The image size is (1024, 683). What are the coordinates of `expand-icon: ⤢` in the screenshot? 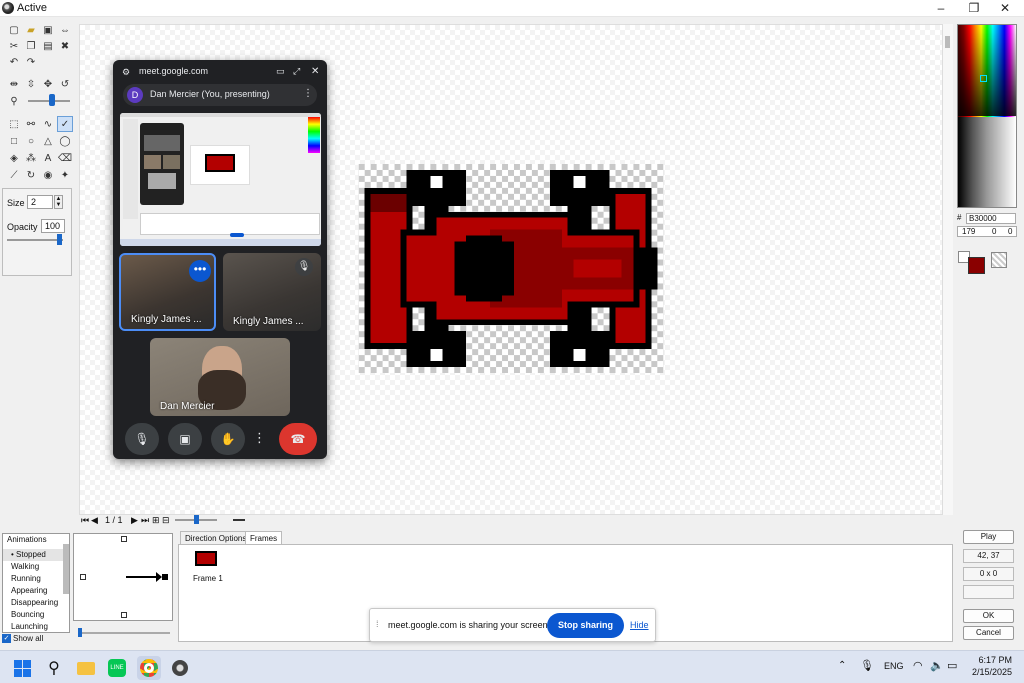 It's located at (296, 71).